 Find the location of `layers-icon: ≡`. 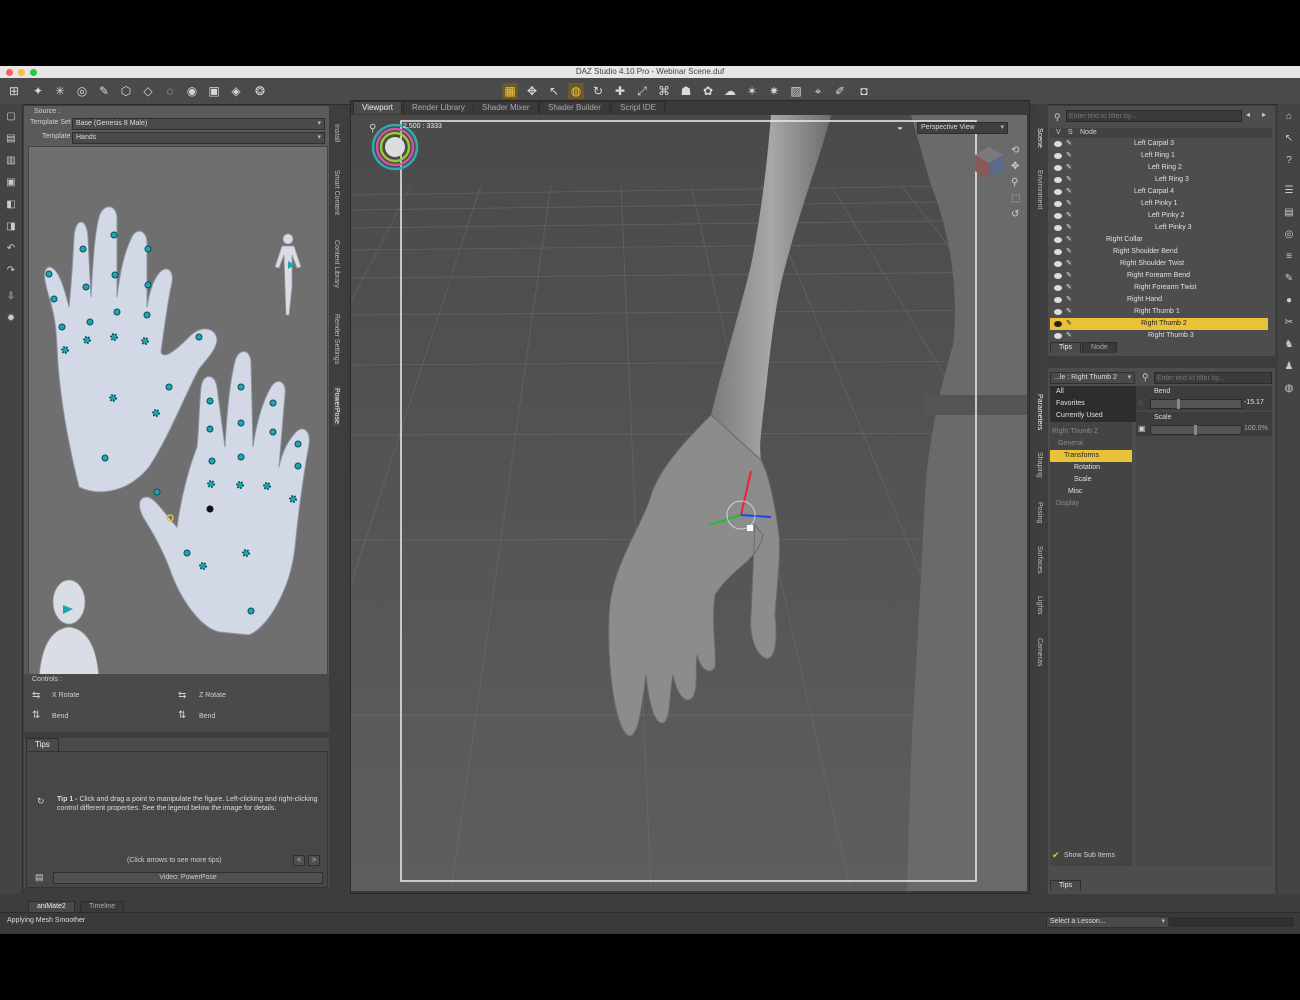

layers-icon: ≡ is located at coordinates (1289, 257).